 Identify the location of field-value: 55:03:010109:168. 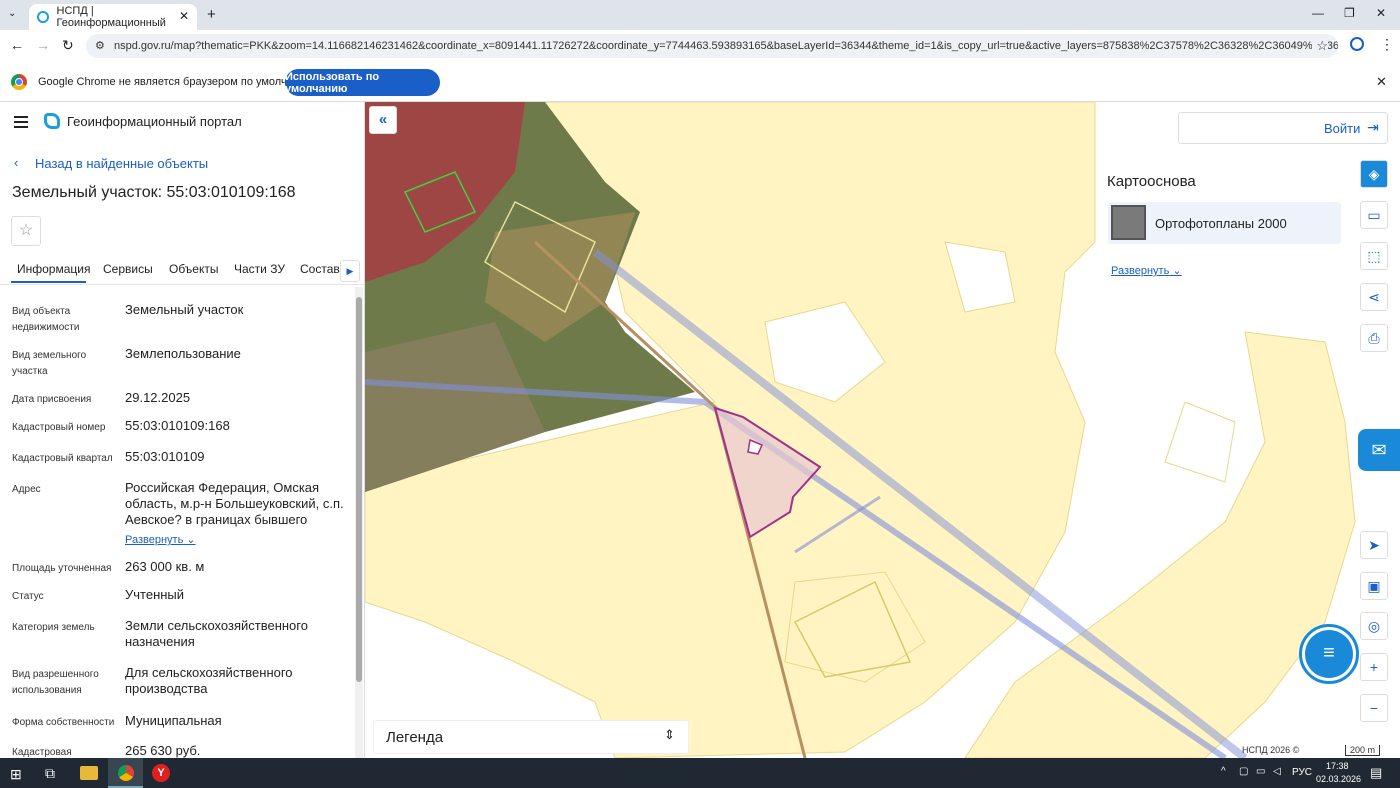
(177, 425).